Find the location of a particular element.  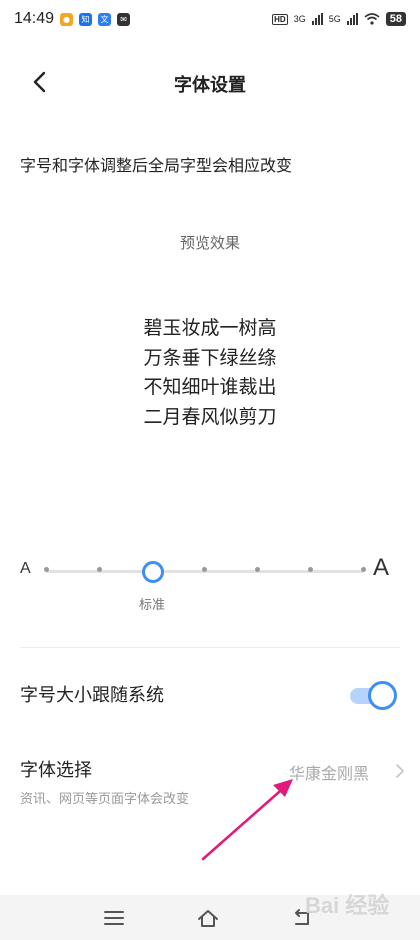

message-icon: ✉ is located at coordinates (124, 19).